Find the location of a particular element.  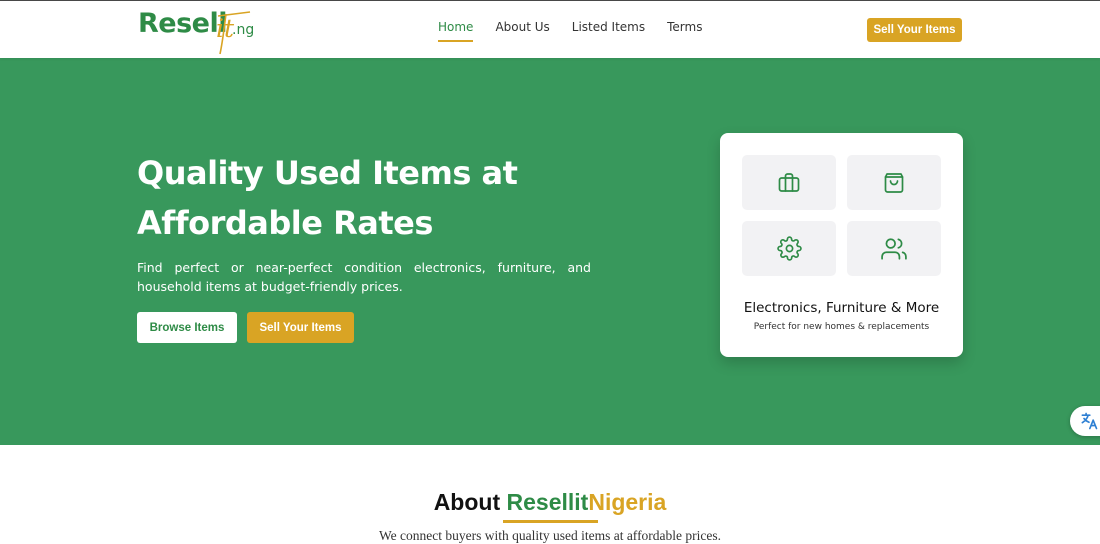

feature-card-title: Electronics, Furniture & More is located at coordinates (841, 308).